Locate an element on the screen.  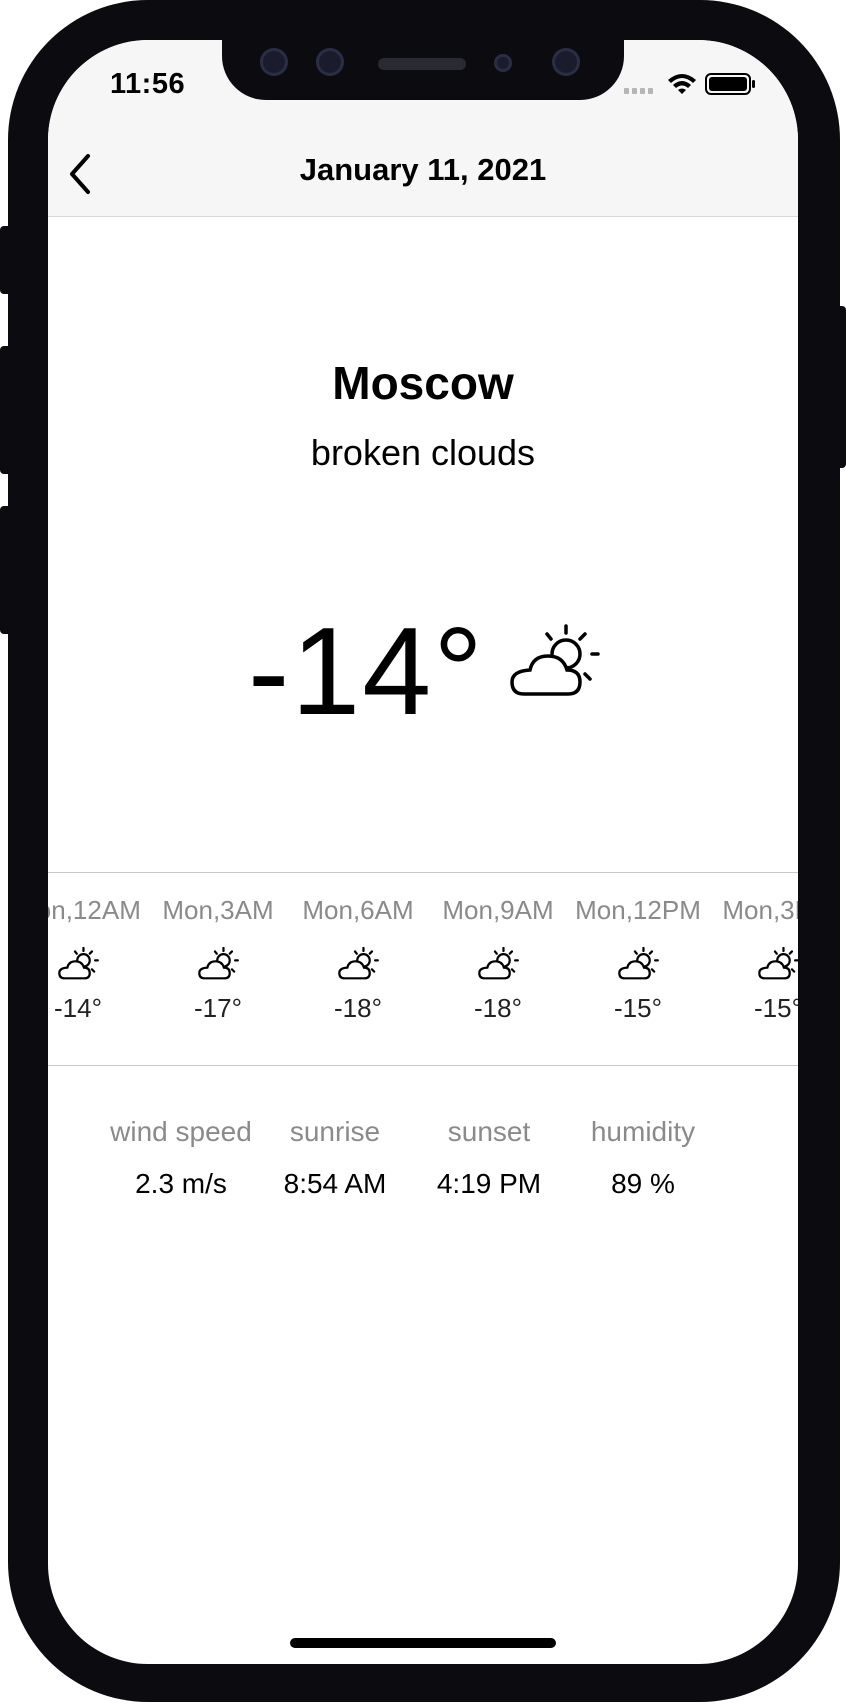
hourly-item: Mon,12AM -14° is located at coordinates (98, 969).